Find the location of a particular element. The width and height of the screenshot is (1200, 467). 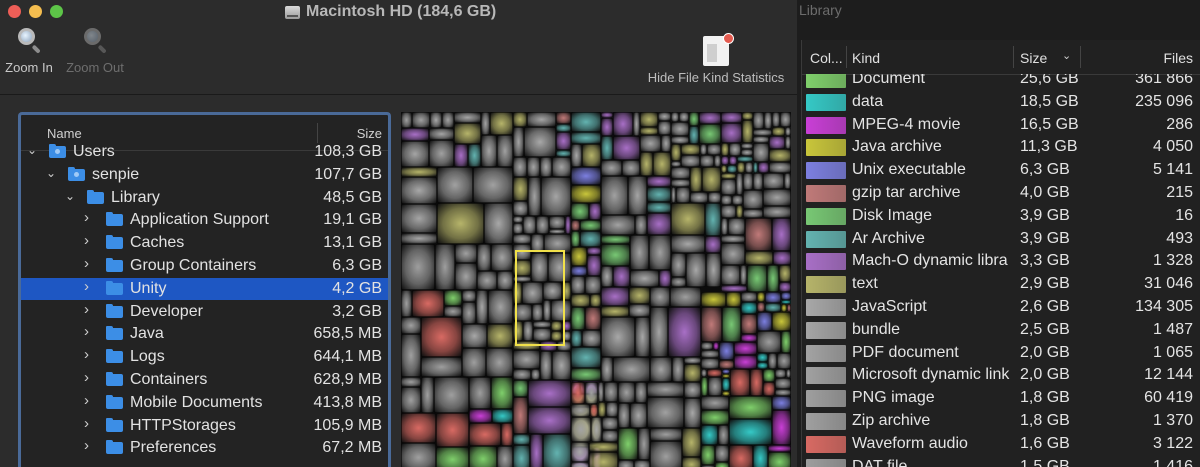

outline-row: › Developer 3,2 GB is located at coordinates (204, 312).